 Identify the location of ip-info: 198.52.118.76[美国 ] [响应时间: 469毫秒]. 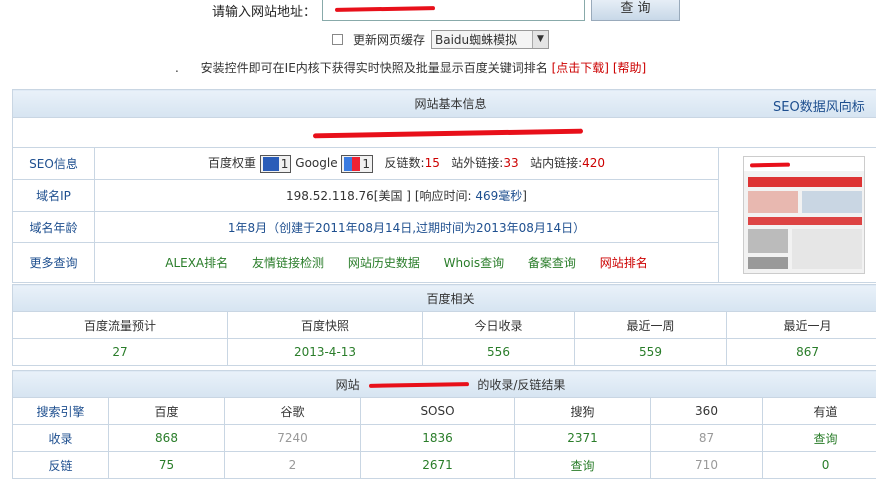
(406, 195).